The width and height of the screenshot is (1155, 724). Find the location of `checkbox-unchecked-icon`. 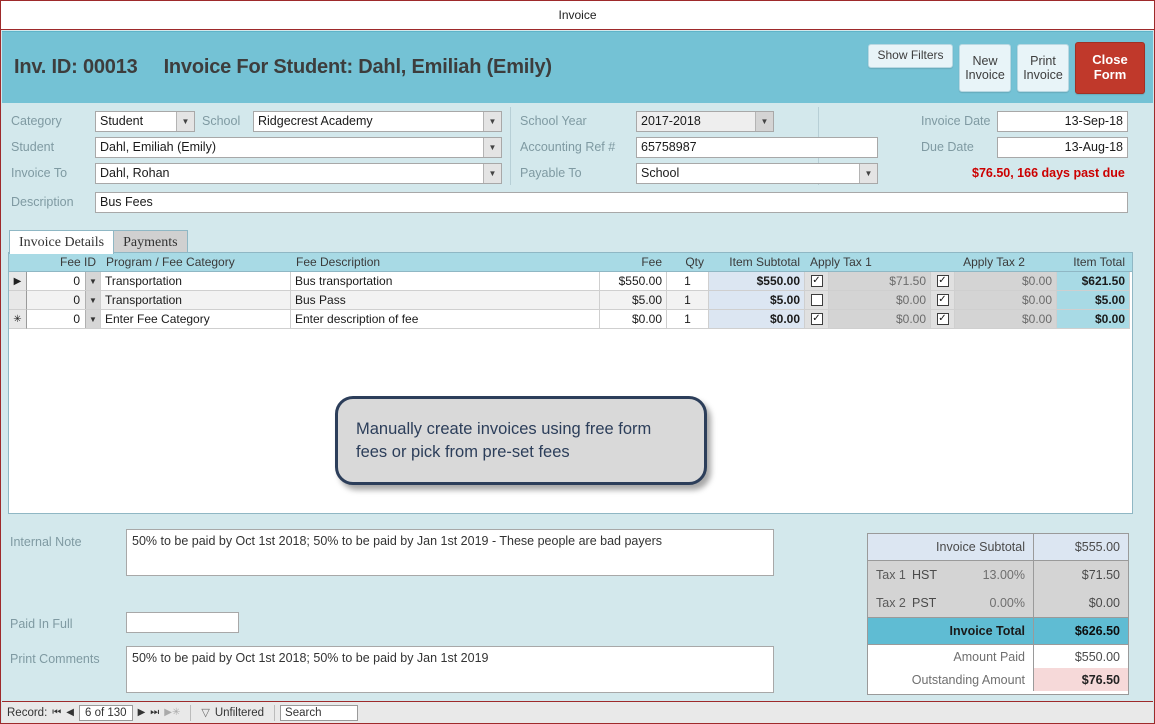

checkbox-unchecked-icon is located at coordinates (816, 300).